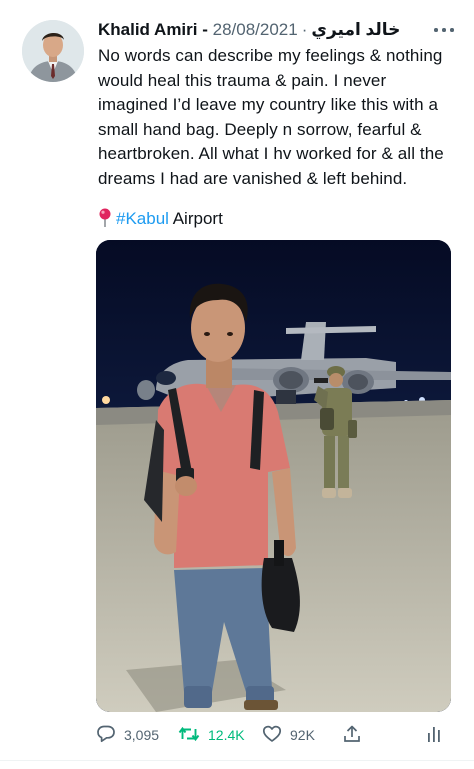 This screenshot has height=769, width=474. I want to click on tweet-header: Khalid Amiri - خالد اميري·28/08/2021, so click(249, 30).